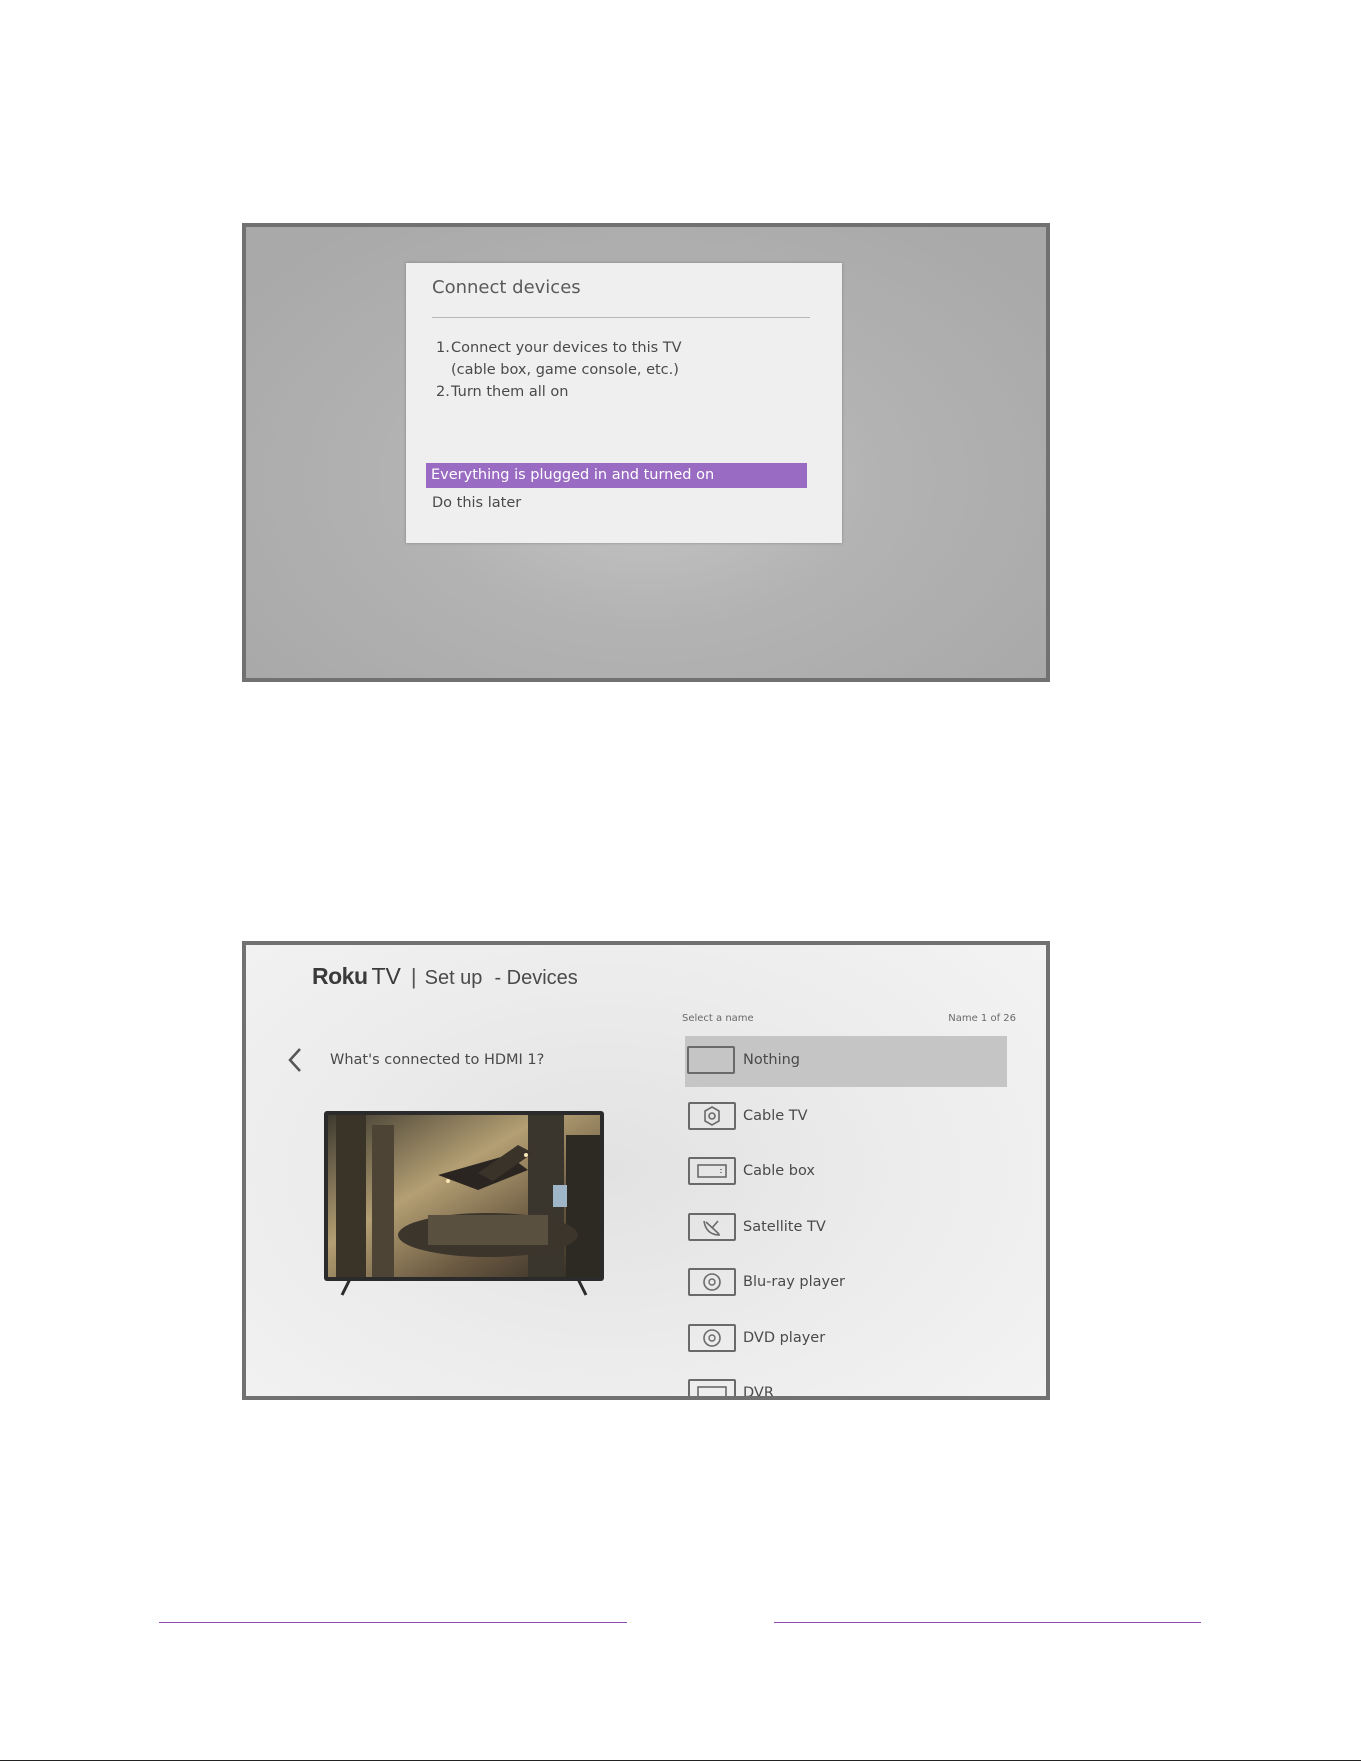  Describe the element at coordinates (712, 1226) in the screenshot. I see `satellite-dish-icon` at that location.